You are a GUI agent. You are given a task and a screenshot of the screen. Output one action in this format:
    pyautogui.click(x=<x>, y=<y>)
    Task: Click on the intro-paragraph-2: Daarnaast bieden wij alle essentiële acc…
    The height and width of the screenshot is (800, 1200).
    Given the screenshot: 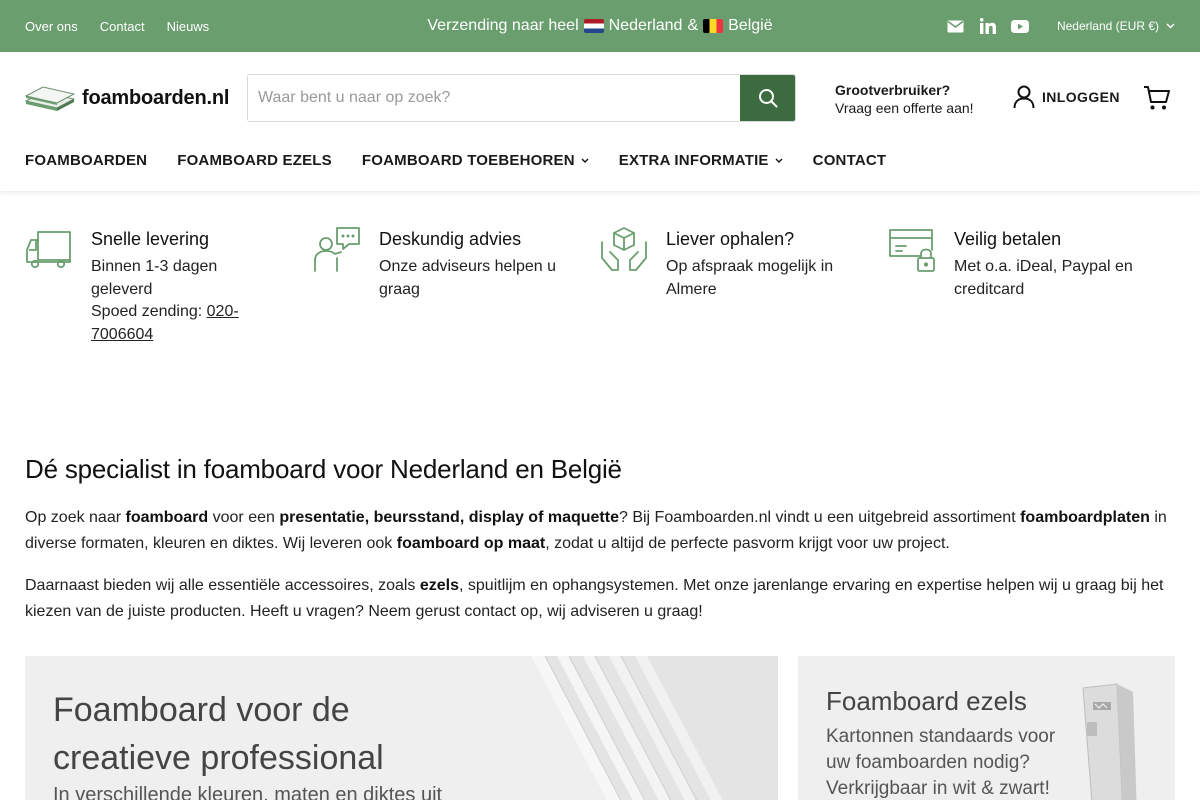 What is the action you would take?
    pyautogui.click(x=600, y=599)
    